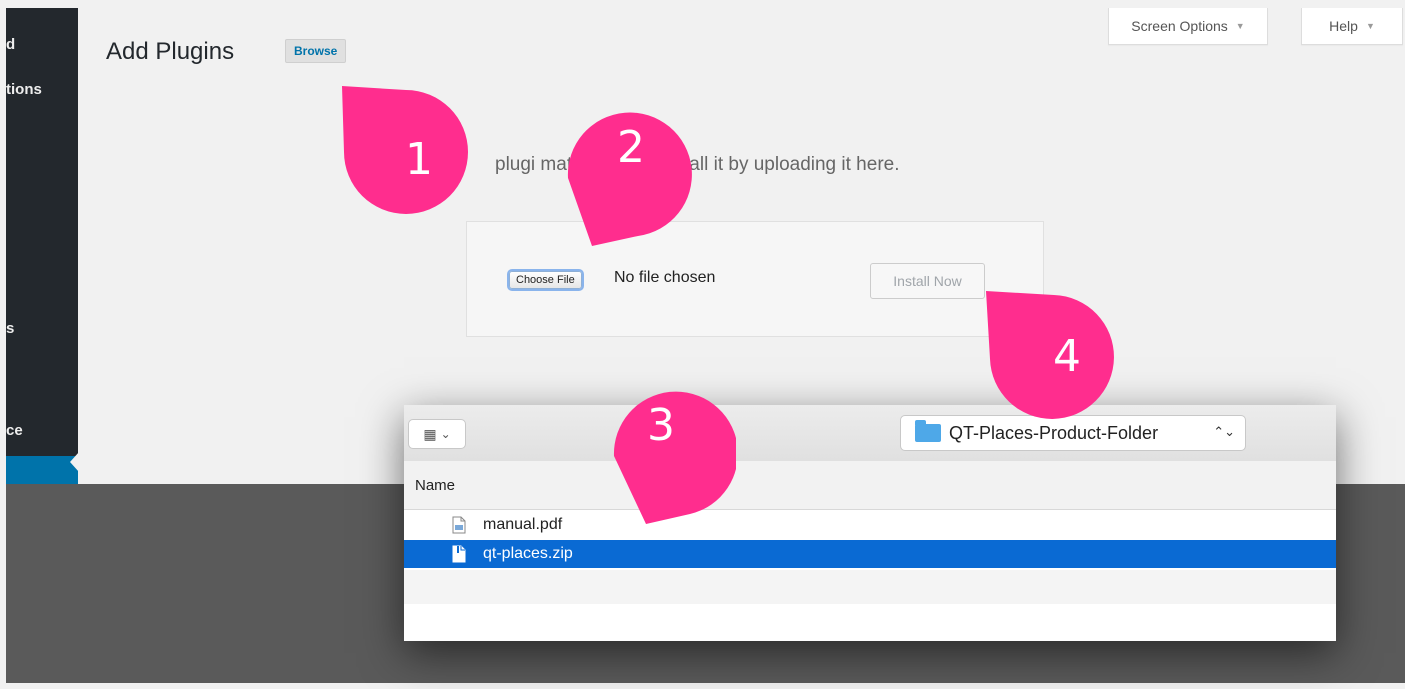 This screenshot has height=689, width=1405. I want to click on grid-view-icon: ▦, so click(430, 433).